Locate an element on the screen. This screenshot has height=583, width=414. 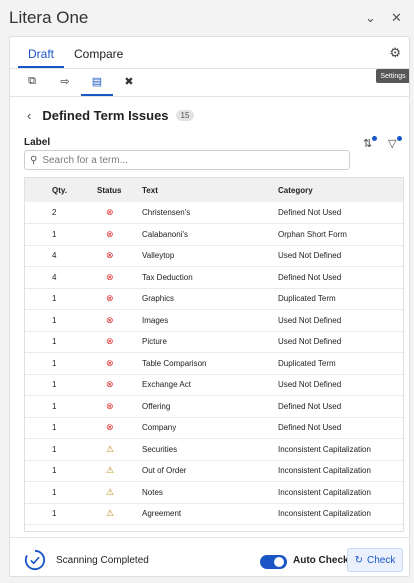
row-text: Notes is located at coordinates (152, 492).